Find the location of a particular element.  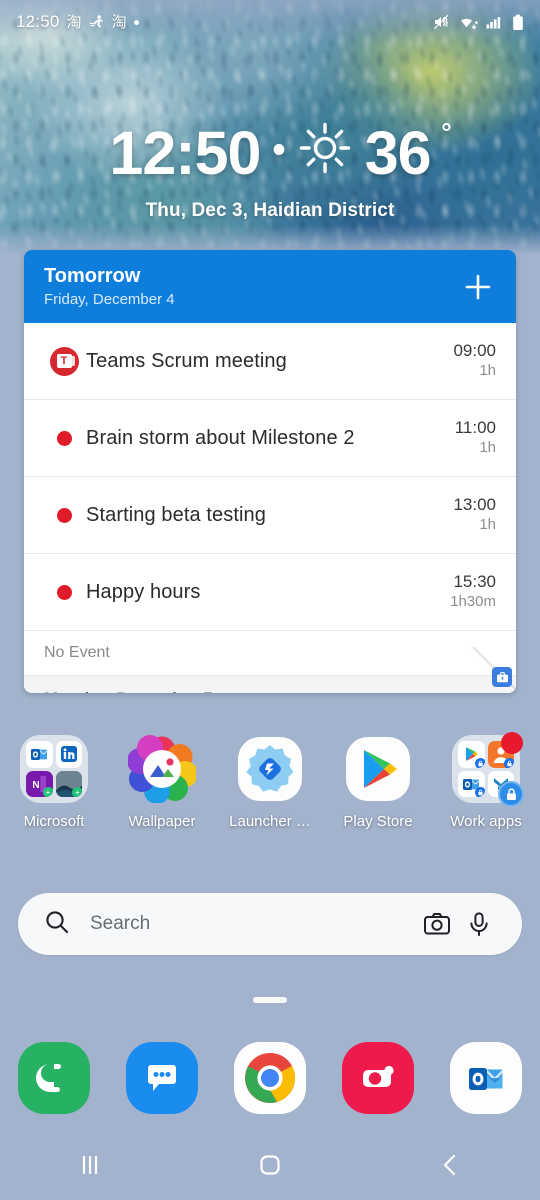

table-row: Happy hours 15:30 1h30m is located at coordinates (270, 592).